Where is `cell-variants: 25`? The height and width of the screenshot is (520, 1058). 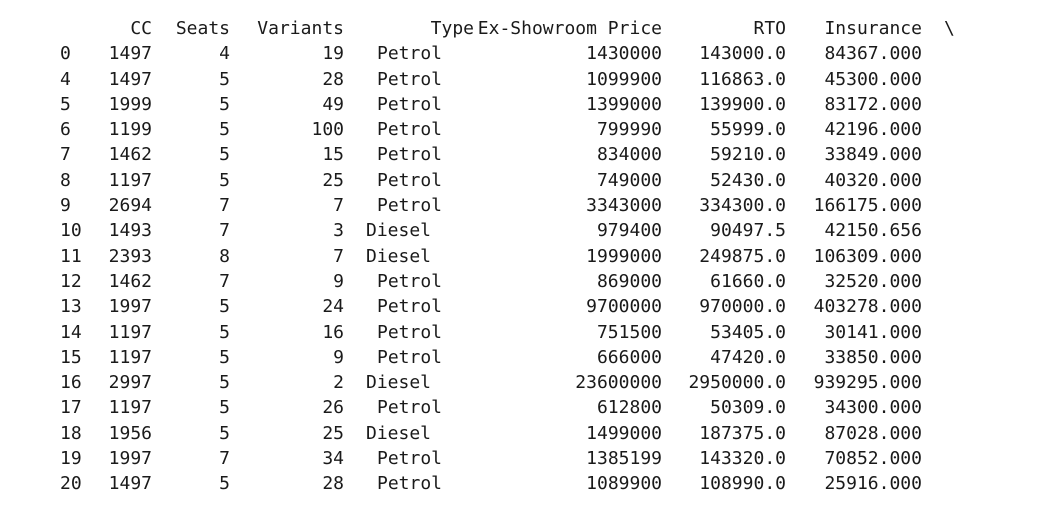 cell-variants: 25 is located at coordinates (333, 433).